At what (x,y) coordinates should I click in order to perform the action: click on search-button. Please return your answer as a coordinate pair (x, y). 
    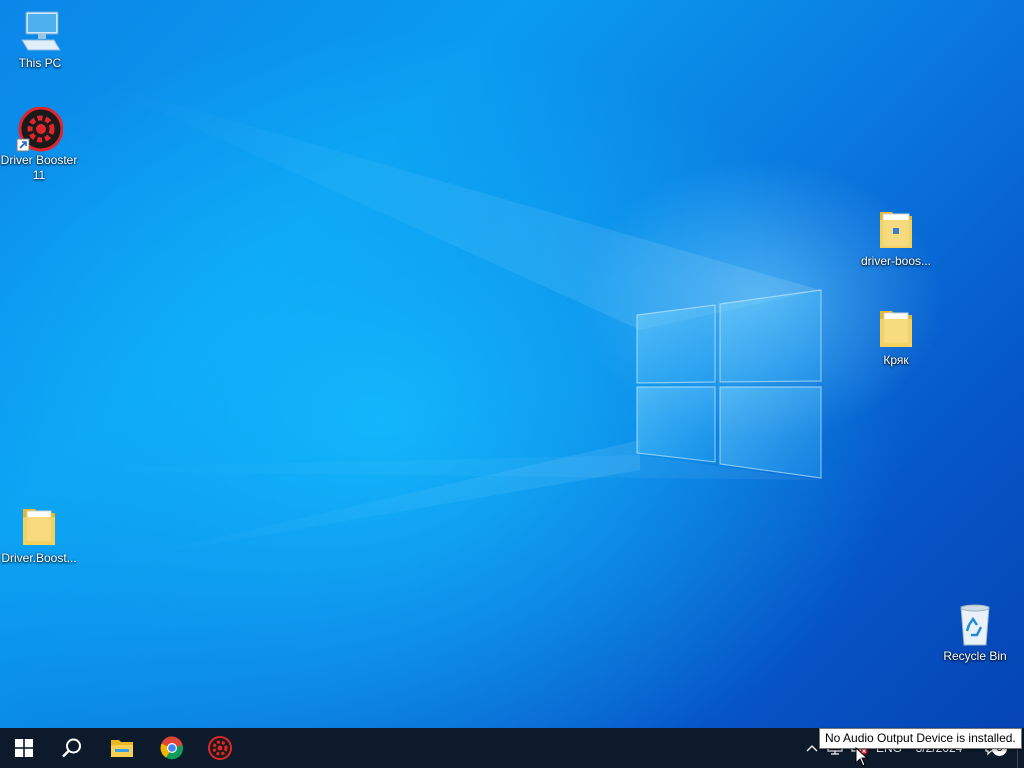
    Looking at the image, I should click on (72, 748).